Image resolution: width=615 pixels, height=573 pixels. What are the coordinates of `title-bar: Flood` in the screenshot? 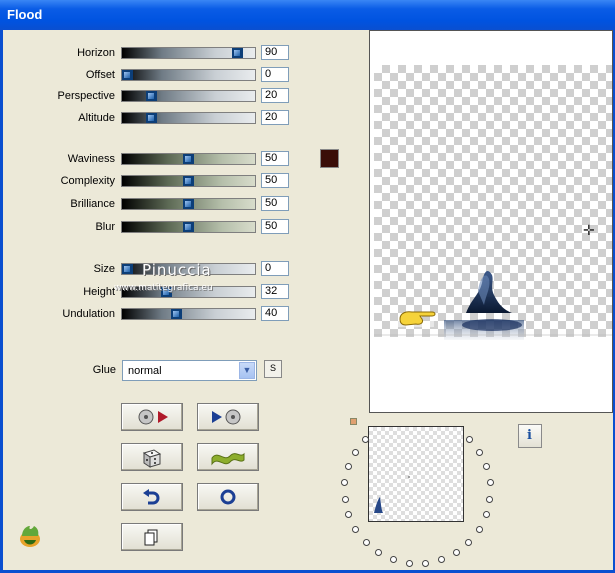 It's located at (307, 15).